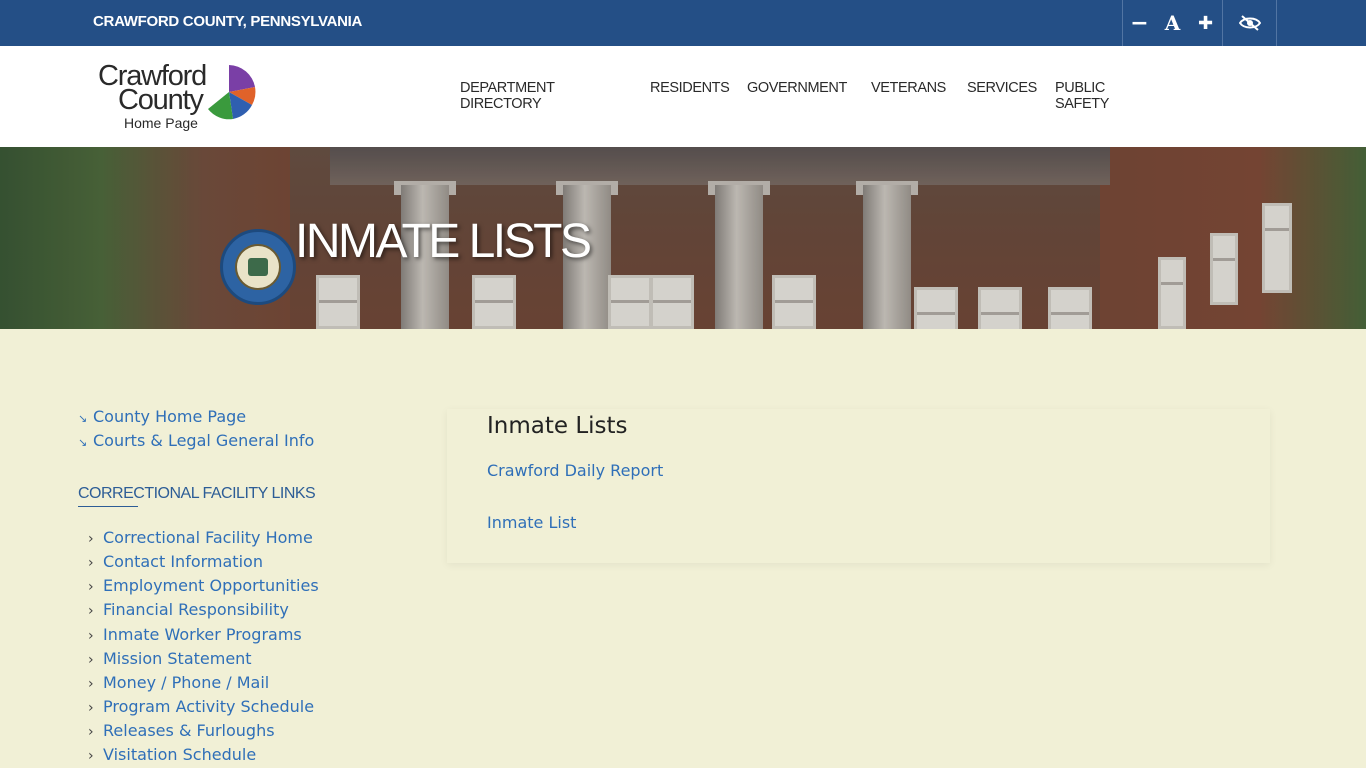 This screenshot has height=768, width=1366. What do you see at coordinates (170, 416) in the screenshot?
I see `sidebar-top-link-label: County Home Page` at bounding box center [170, 416].